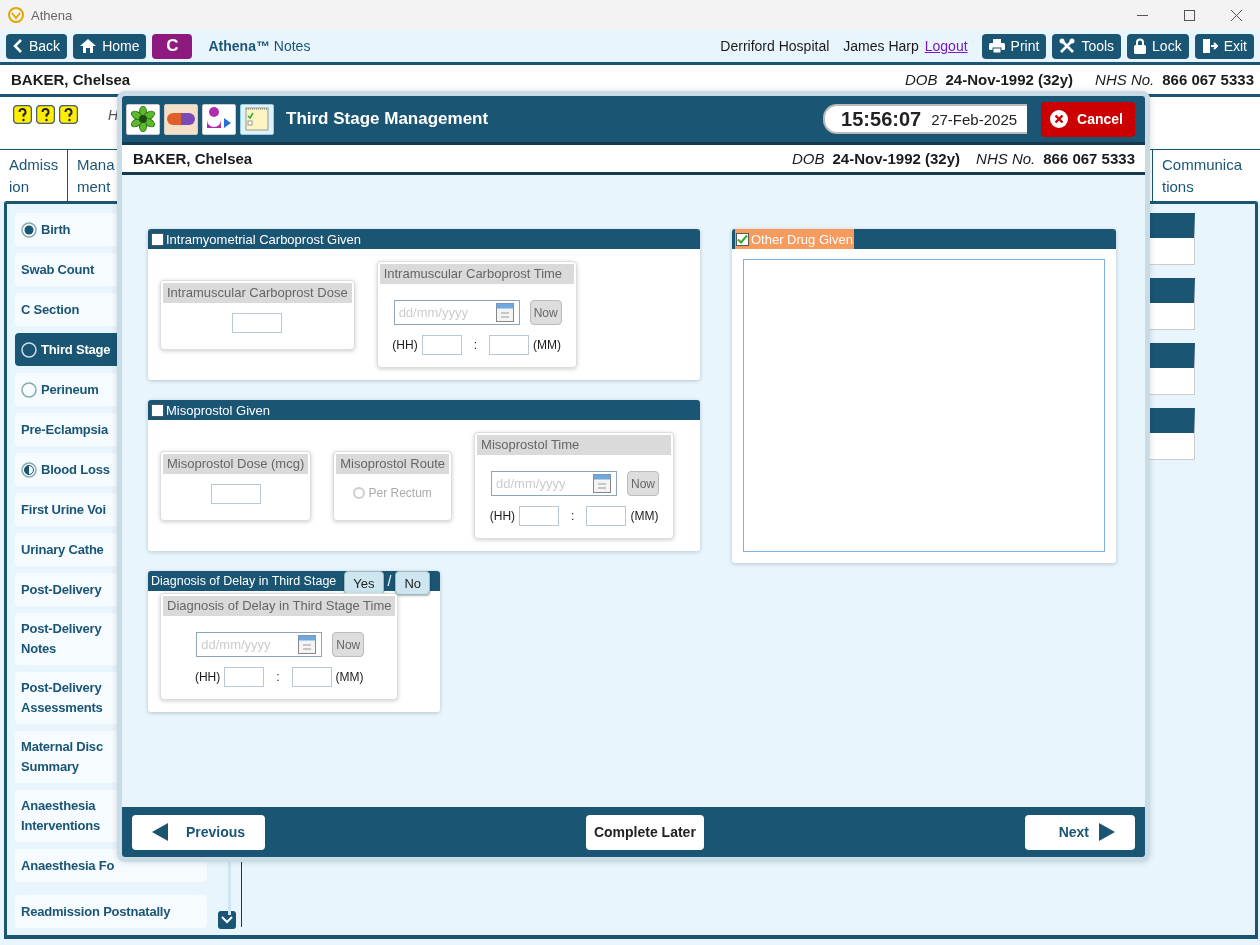 The width and height of the screenshot is (1260, 945). I want to click on hospital-name: Derriford Hospital, so click(775, 46).